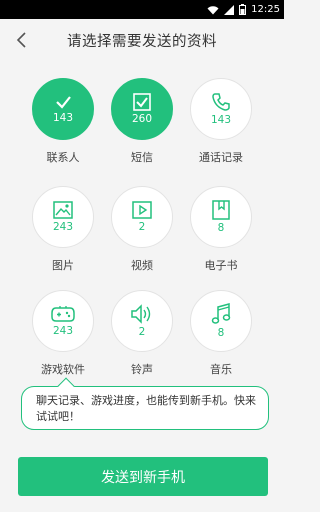  Describe the element at coordinates (142, 9) in the screenshot. I see `status-bar: 12:25` at that location.